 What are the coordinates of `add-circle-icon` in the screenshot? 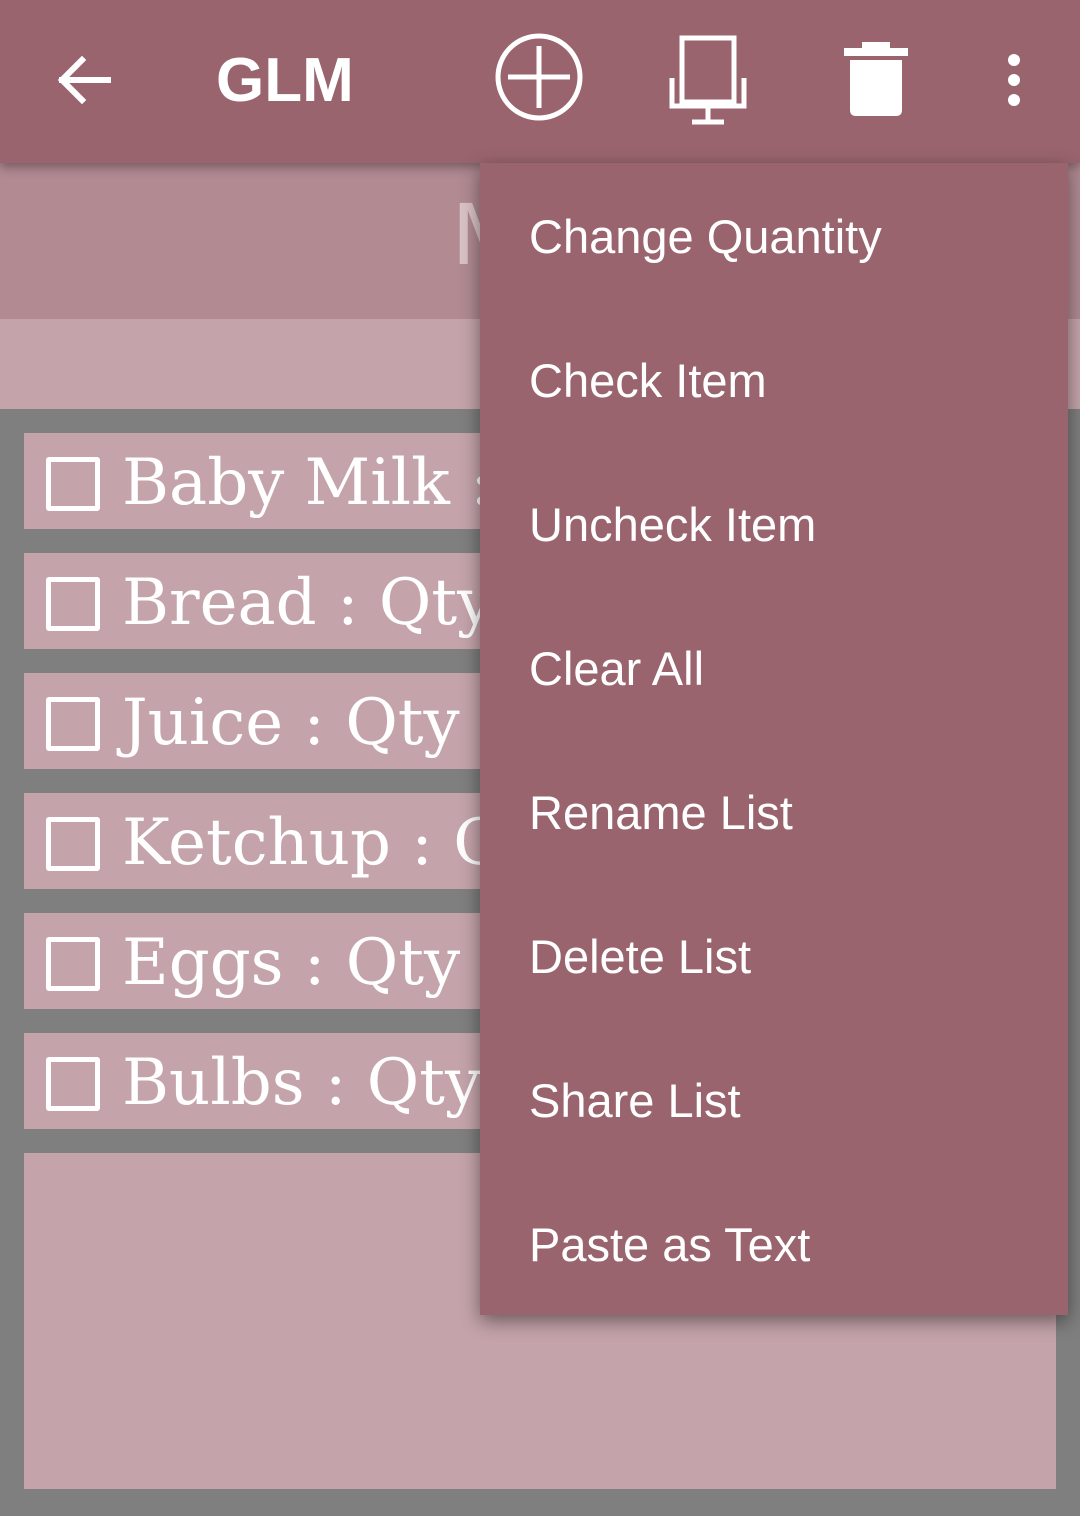 It's located at (539, 77).